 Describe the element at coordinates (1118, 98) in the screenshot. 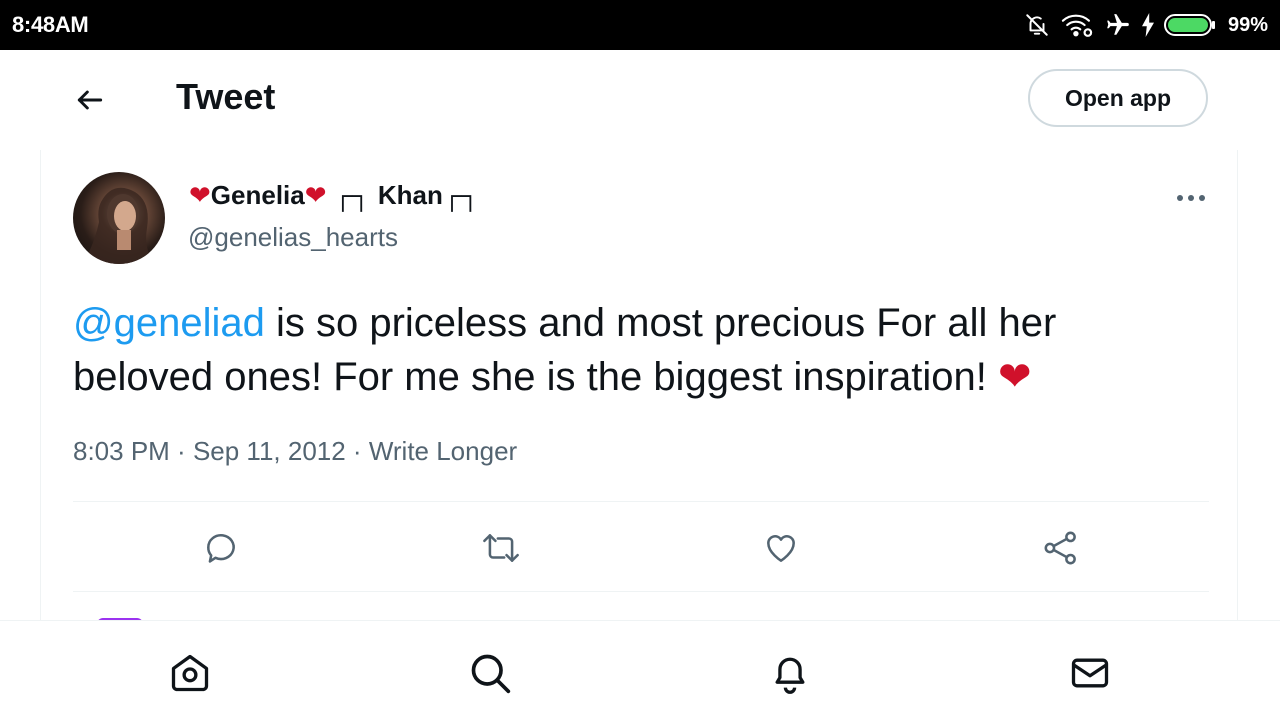

I see `open-app-button: Open app` at that location.